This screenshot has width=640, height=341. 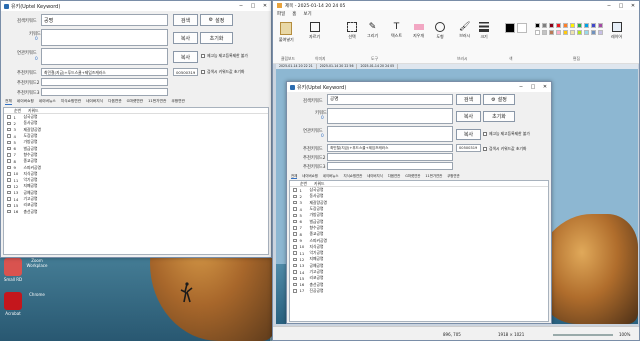 I want to click on settings-button: ⚙ 설정, so click(x=216, y=20).